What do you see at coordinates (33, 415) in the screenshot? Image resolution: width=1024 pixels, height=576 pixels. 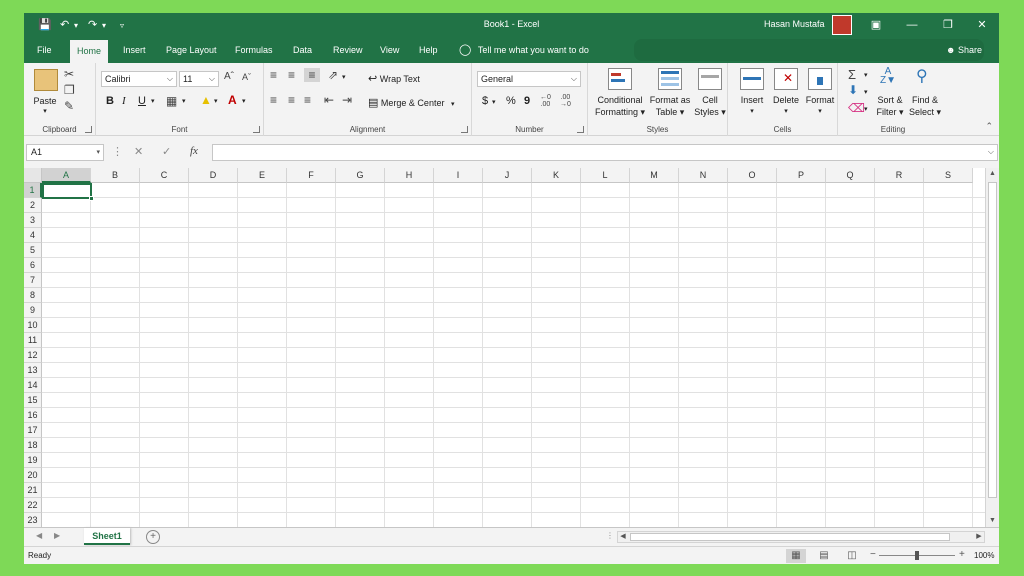 I see `row-header-16: 16` at bounding box center [33, 415].